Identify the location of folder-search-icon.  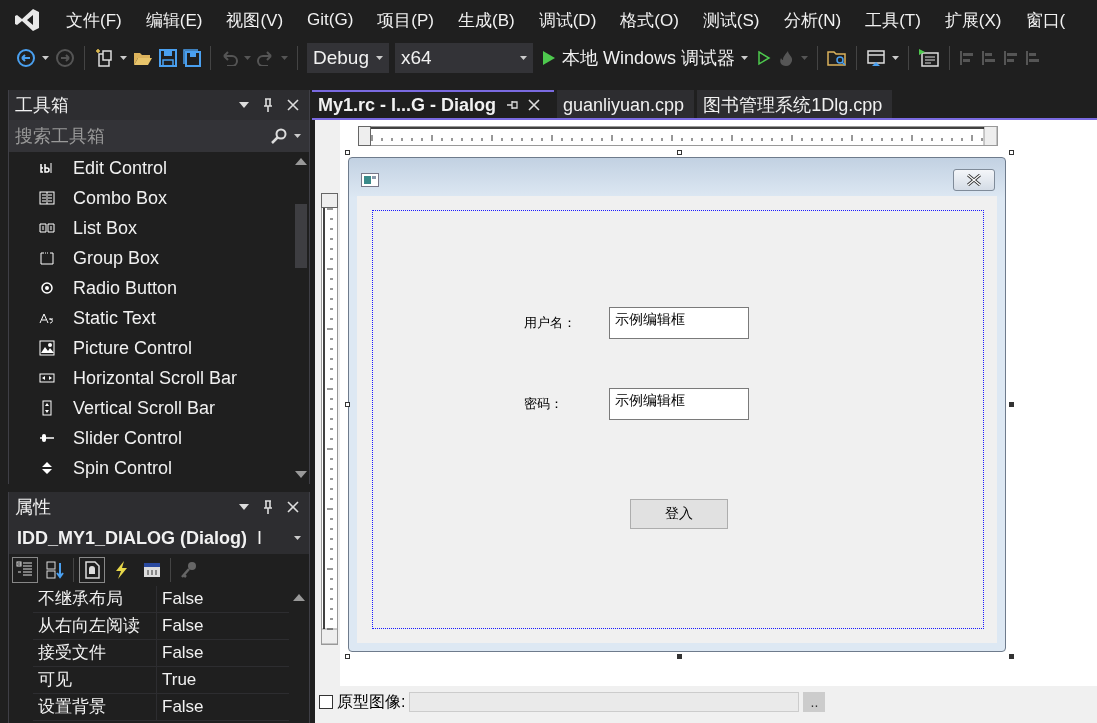
(837, 58).